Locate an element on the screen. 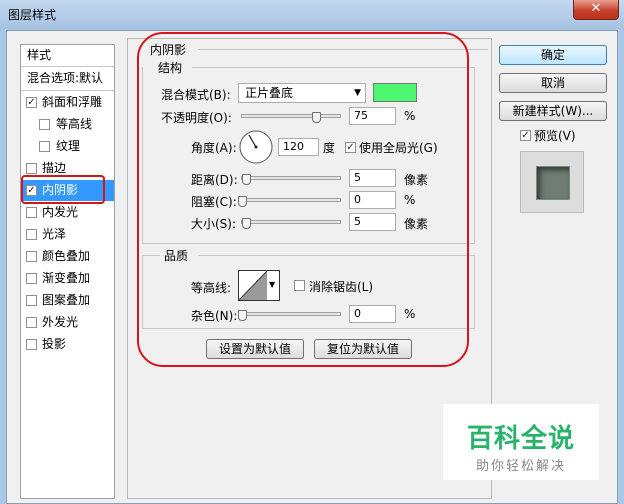 The image size is (624, 504). style-item-texture: 纹理 is located at coordinates (67, 146).